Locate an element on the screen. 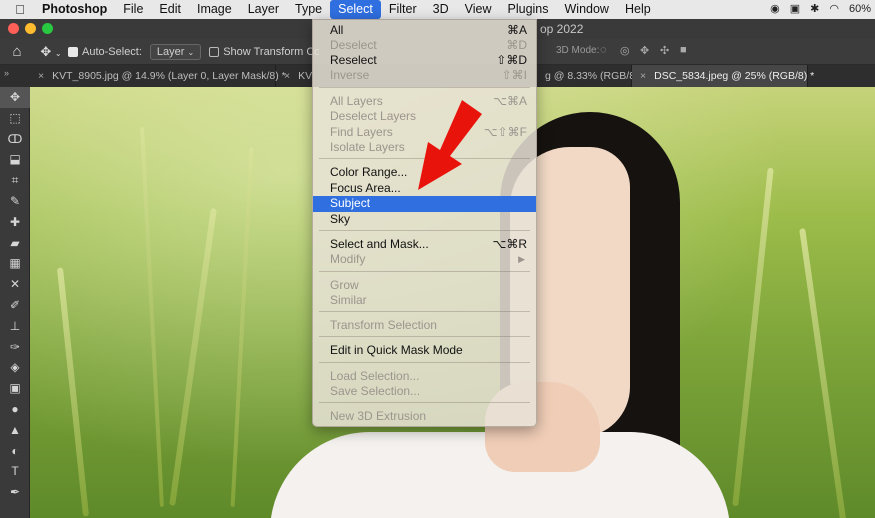  menu-item-label: Transform Selection is located at coordinates (383, 325).